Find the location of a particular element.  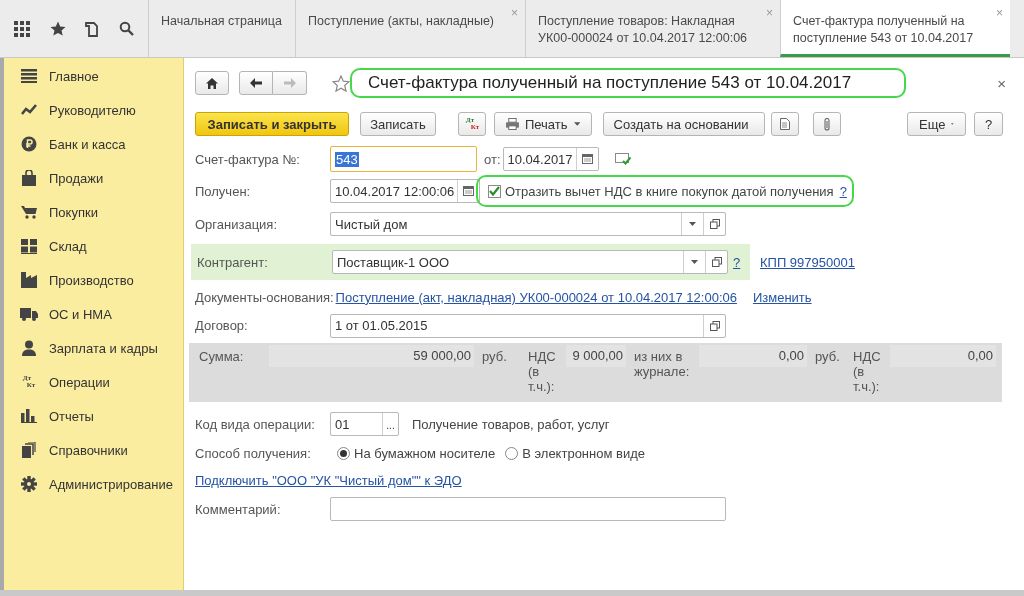

sidebar-item: Главное is located at coordinates (93, 76).